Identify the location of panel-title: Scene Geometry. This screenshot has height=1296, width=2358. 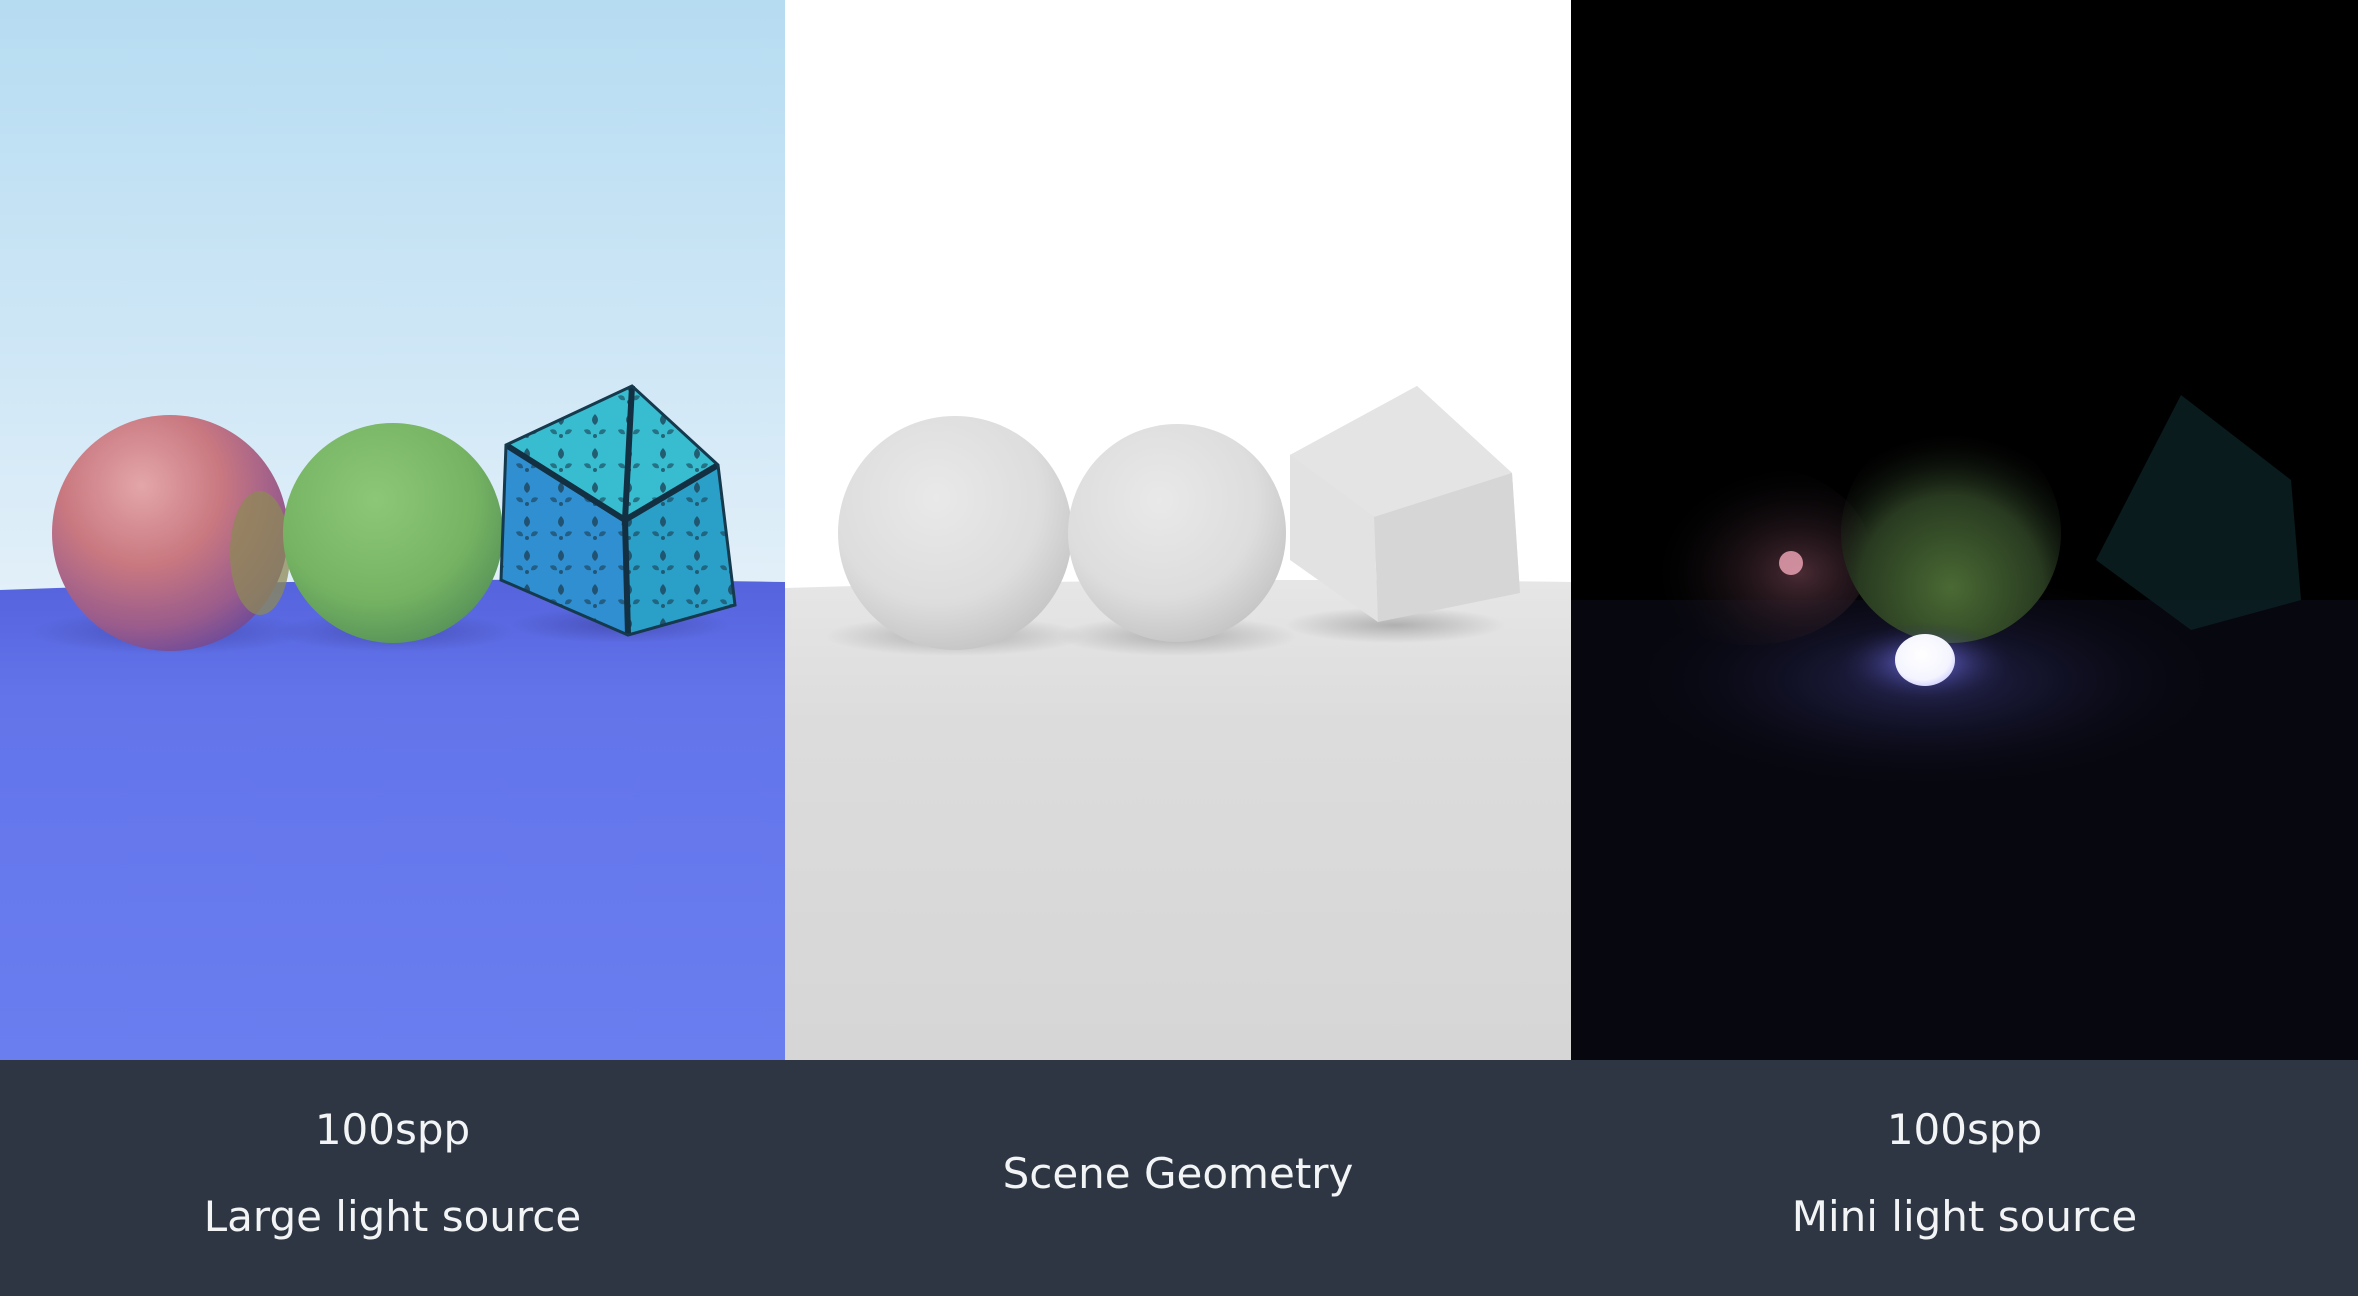
(1178, 1173).